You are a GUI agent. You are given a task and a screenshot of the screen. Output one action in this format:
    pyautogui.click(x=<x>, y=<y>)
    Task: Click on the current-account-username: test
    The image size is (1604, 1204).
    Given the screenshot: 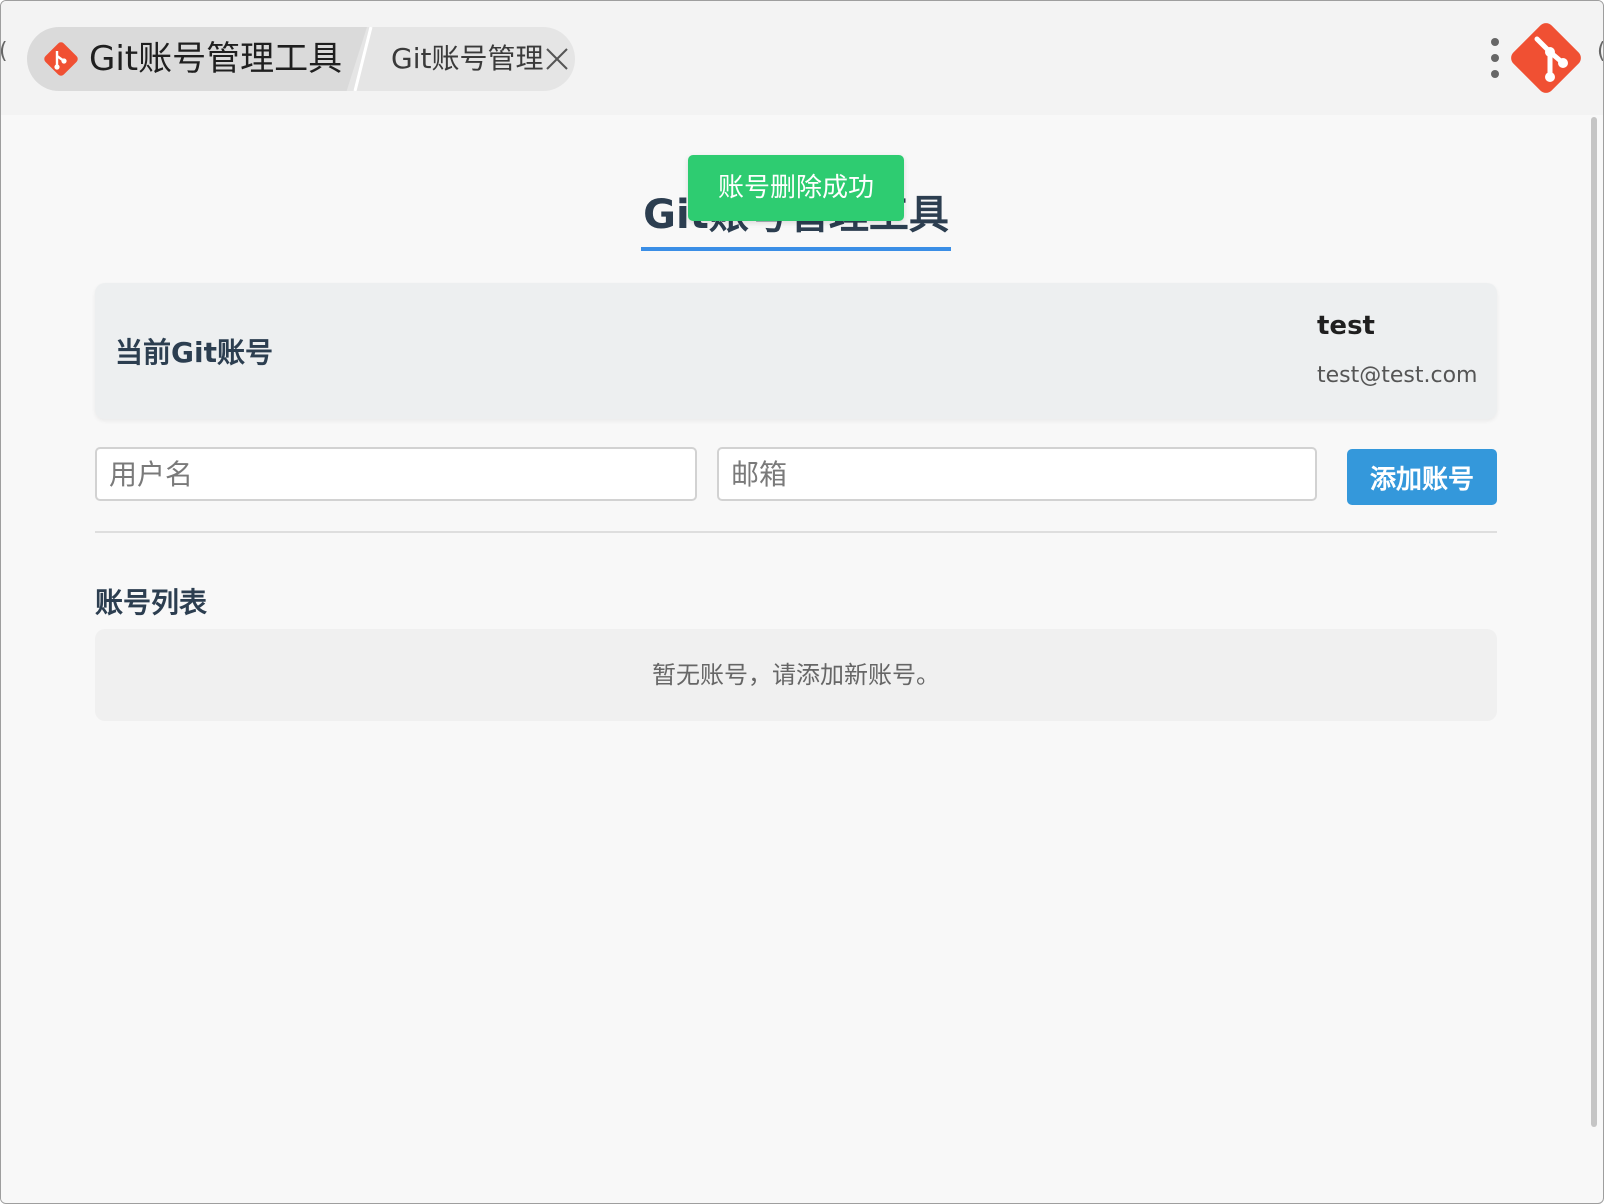 What is the action you would take?
    pyautogui.click(x=1346, y=326)
    